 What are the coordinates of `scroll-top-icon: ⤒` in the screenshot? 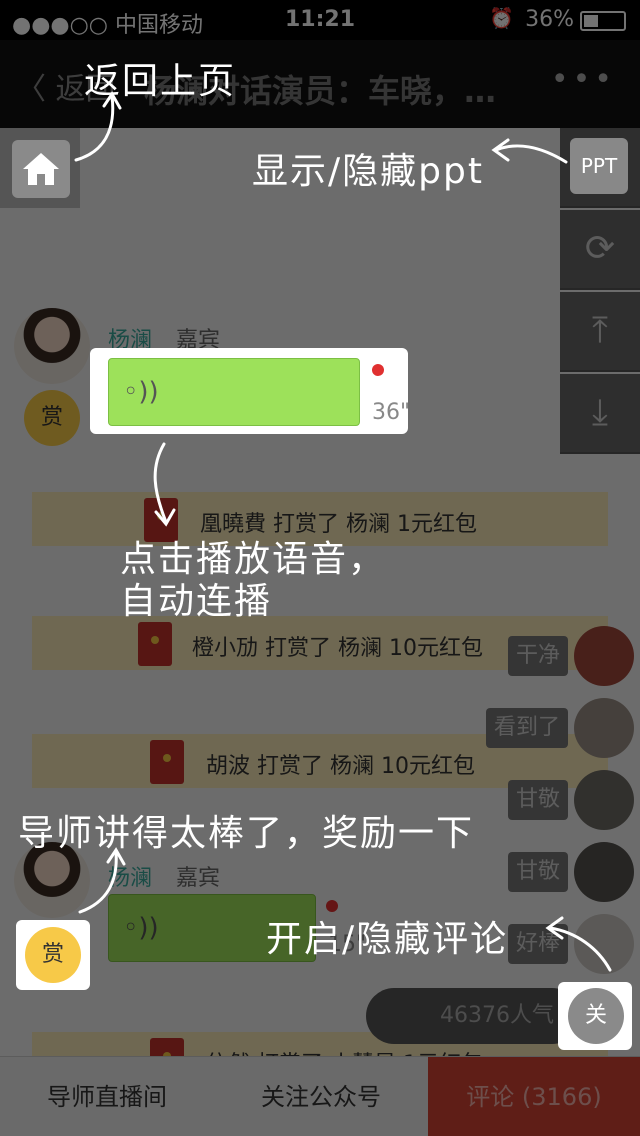 It's located at (600, 330).